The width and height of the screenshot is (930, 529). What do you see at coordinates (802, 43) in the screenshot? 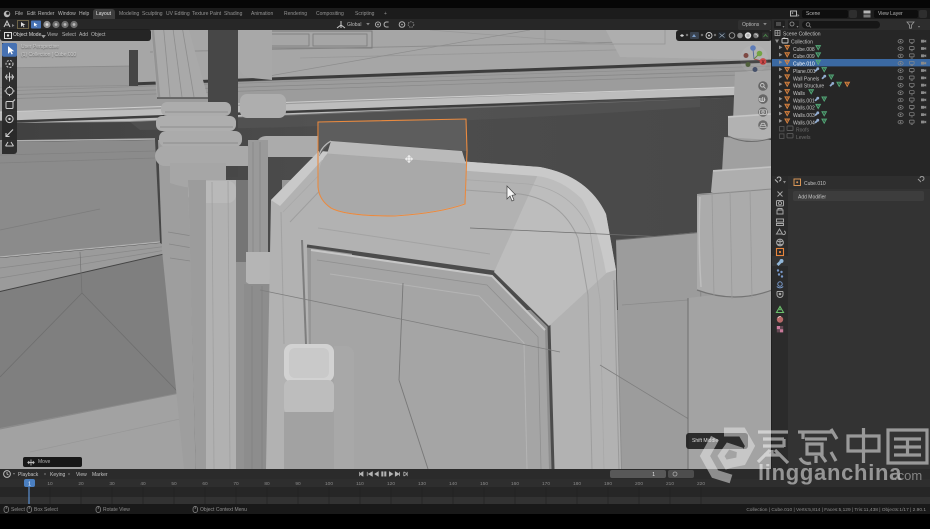
I see `svg-text: Collection` at bounding box center [802, 43].